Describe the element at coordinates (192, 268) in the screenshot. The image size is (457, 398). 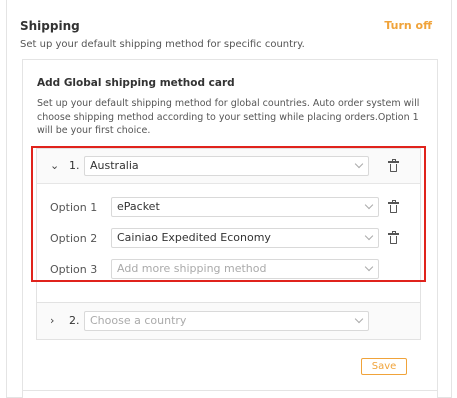
I see `option-3-placeholder: Add more shipping method` at that location.